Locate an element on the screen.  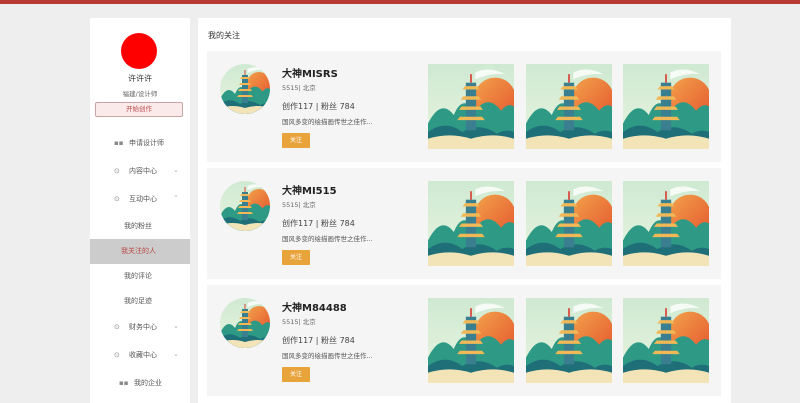
designer-name: 大神MI515 is located at coordinates (309, 189).